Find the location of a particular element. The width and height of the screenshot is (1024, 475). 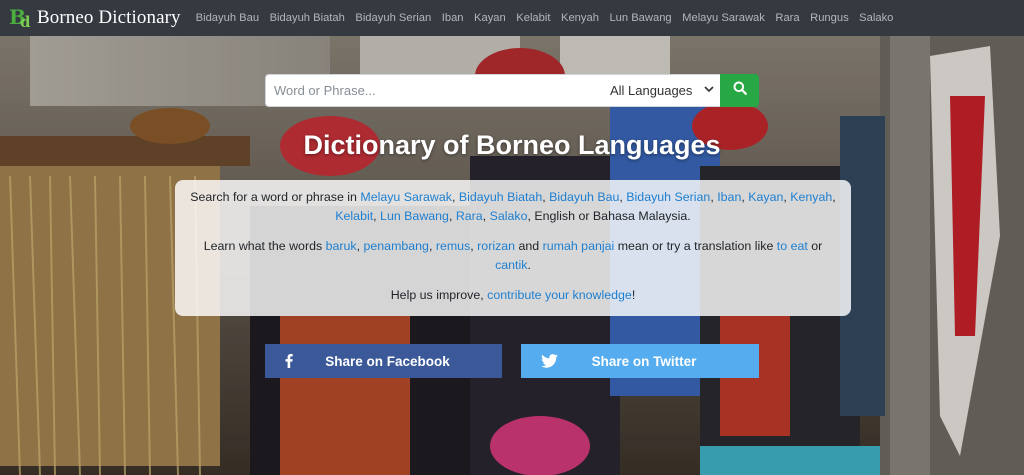

link-kelabit: Kelabit is located at coordinates (354, 216).